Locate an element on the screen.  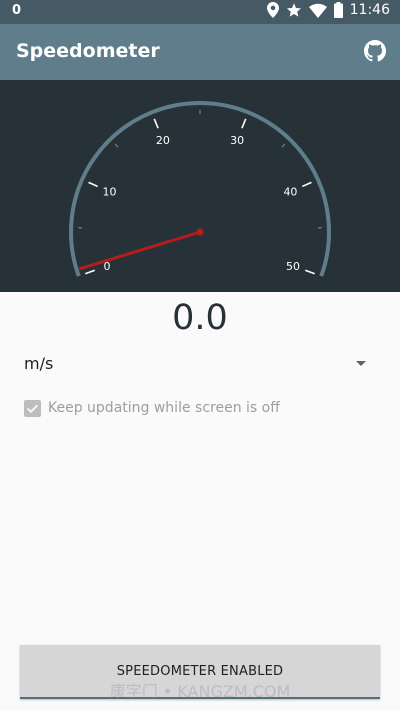
gauge-tick-label: 30 is located at coordinates (237, 140).